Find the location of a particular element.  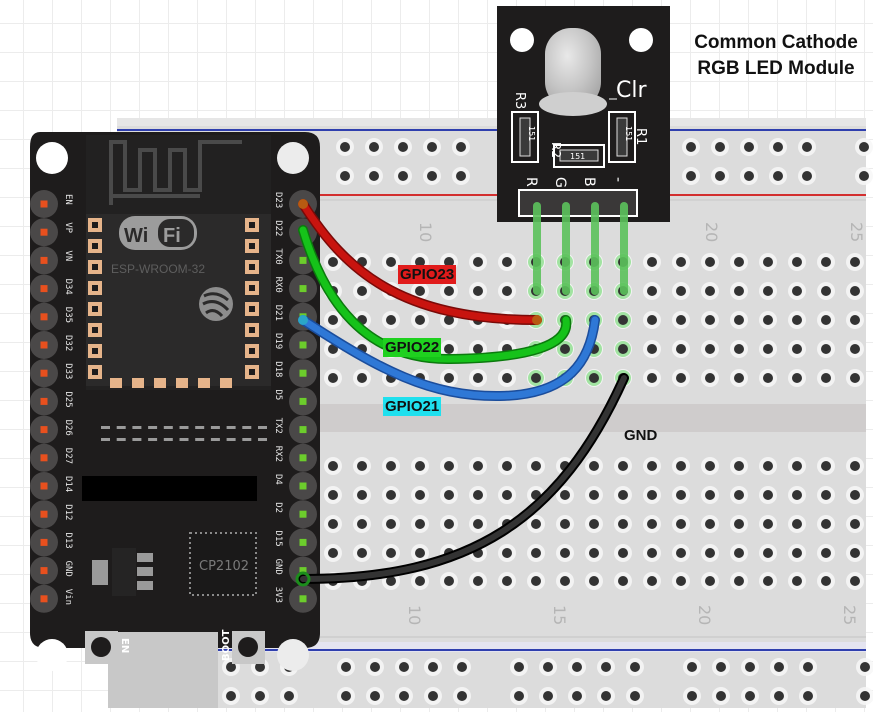

en-button is located at coordinates (101, 647).